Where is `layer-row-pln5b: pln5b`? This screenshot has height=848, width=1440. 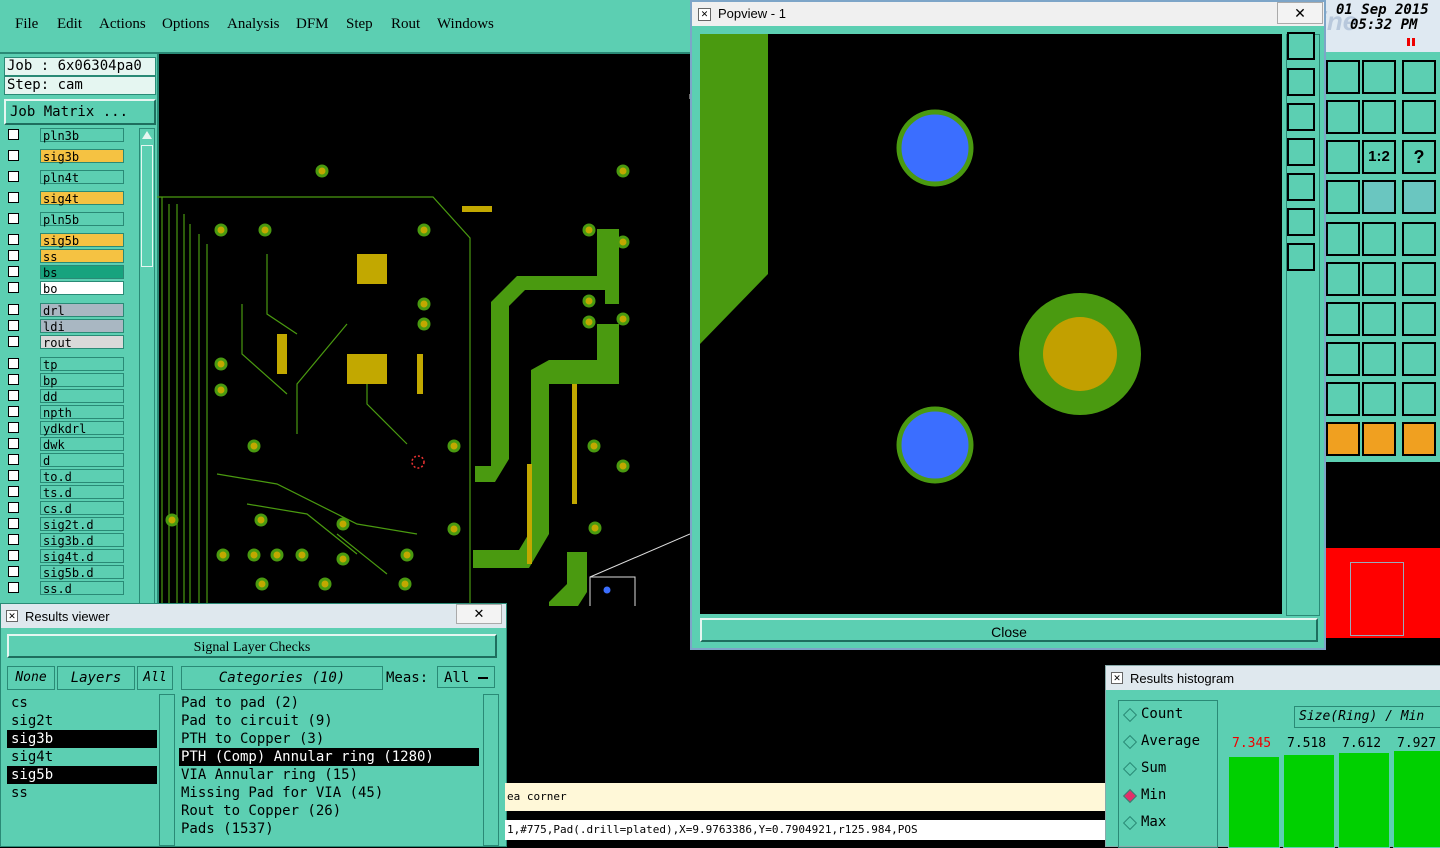 layer-row-pln5b: pln5b is located at coordinates (65, 219).